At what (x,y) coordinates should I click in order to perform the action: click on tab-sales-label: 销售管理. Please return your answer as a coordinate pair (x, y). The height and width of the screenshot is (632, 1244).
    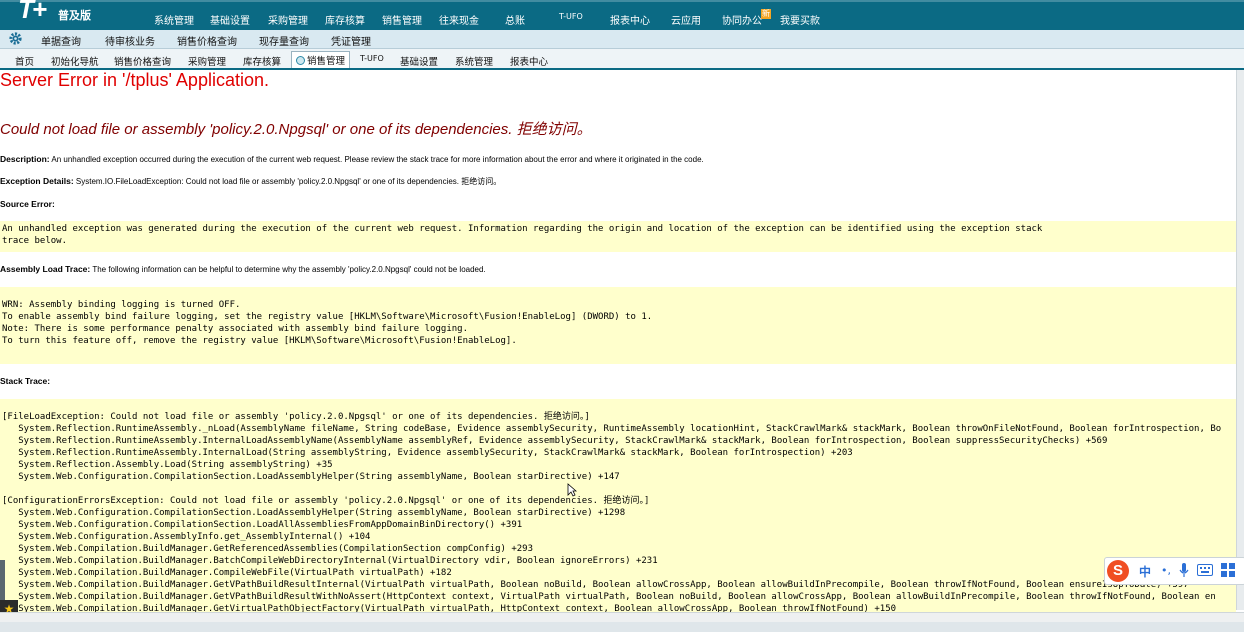
    Looking at the image, I should click on (326, 61).